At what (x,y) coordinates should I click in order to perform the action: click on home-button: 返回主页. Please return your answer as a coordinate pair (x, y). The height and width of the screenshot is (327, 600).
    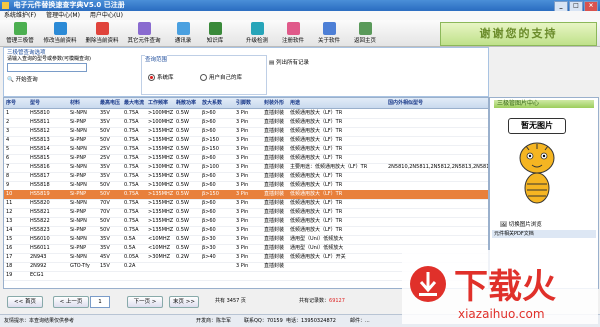
    Looking at the image, I should click on (365, 33).